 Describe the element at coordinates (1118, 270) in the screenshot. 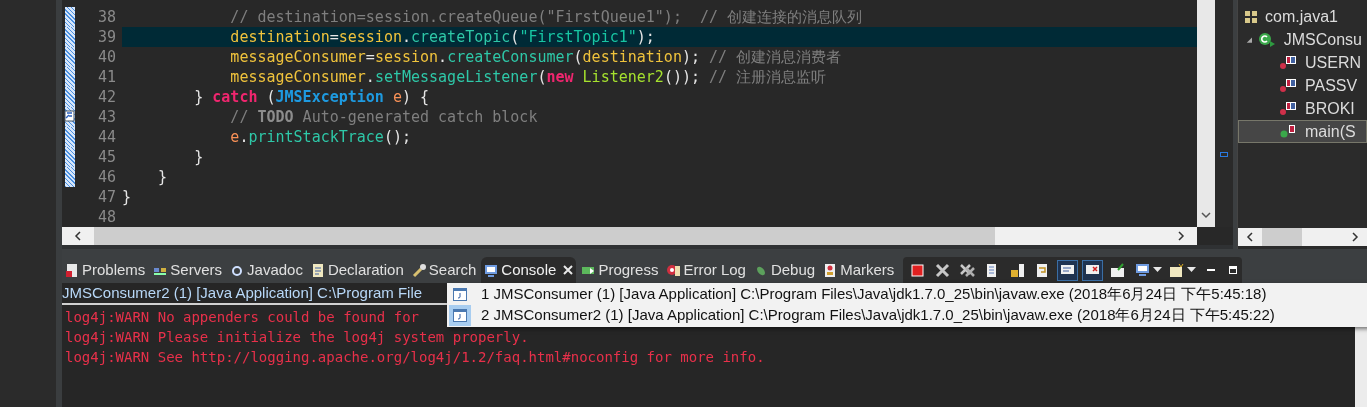

I see `pin-icon` at that location.